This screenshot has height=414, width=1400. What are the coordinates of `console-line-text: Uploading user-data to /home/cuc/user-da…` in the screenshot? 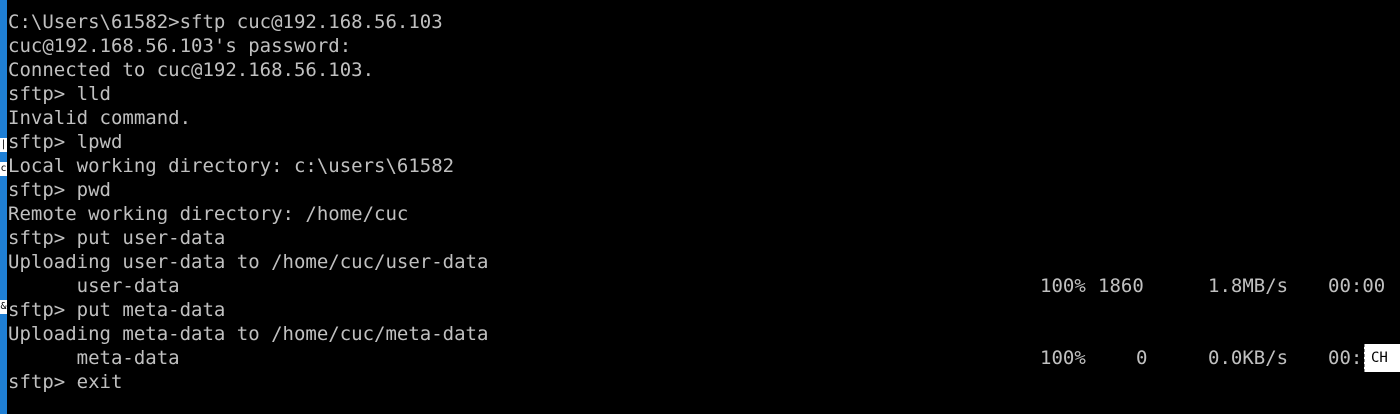 It's located at (248, 262).